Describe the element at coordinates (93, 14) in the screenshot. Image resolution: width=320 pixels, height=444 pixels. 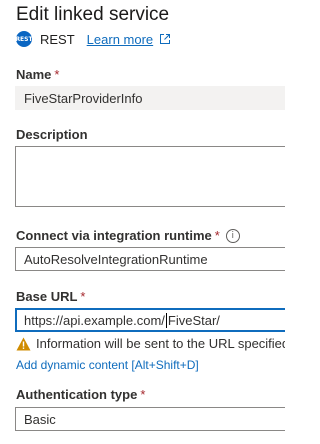
I see `panel-title: Edit linked service` at that location.